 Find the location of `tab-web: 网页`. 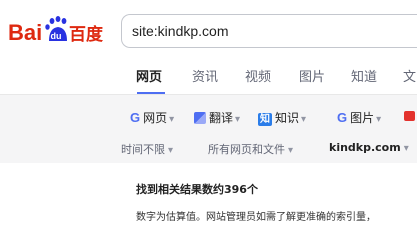

tab-web: 网页 is located at coordinates (149, 75).